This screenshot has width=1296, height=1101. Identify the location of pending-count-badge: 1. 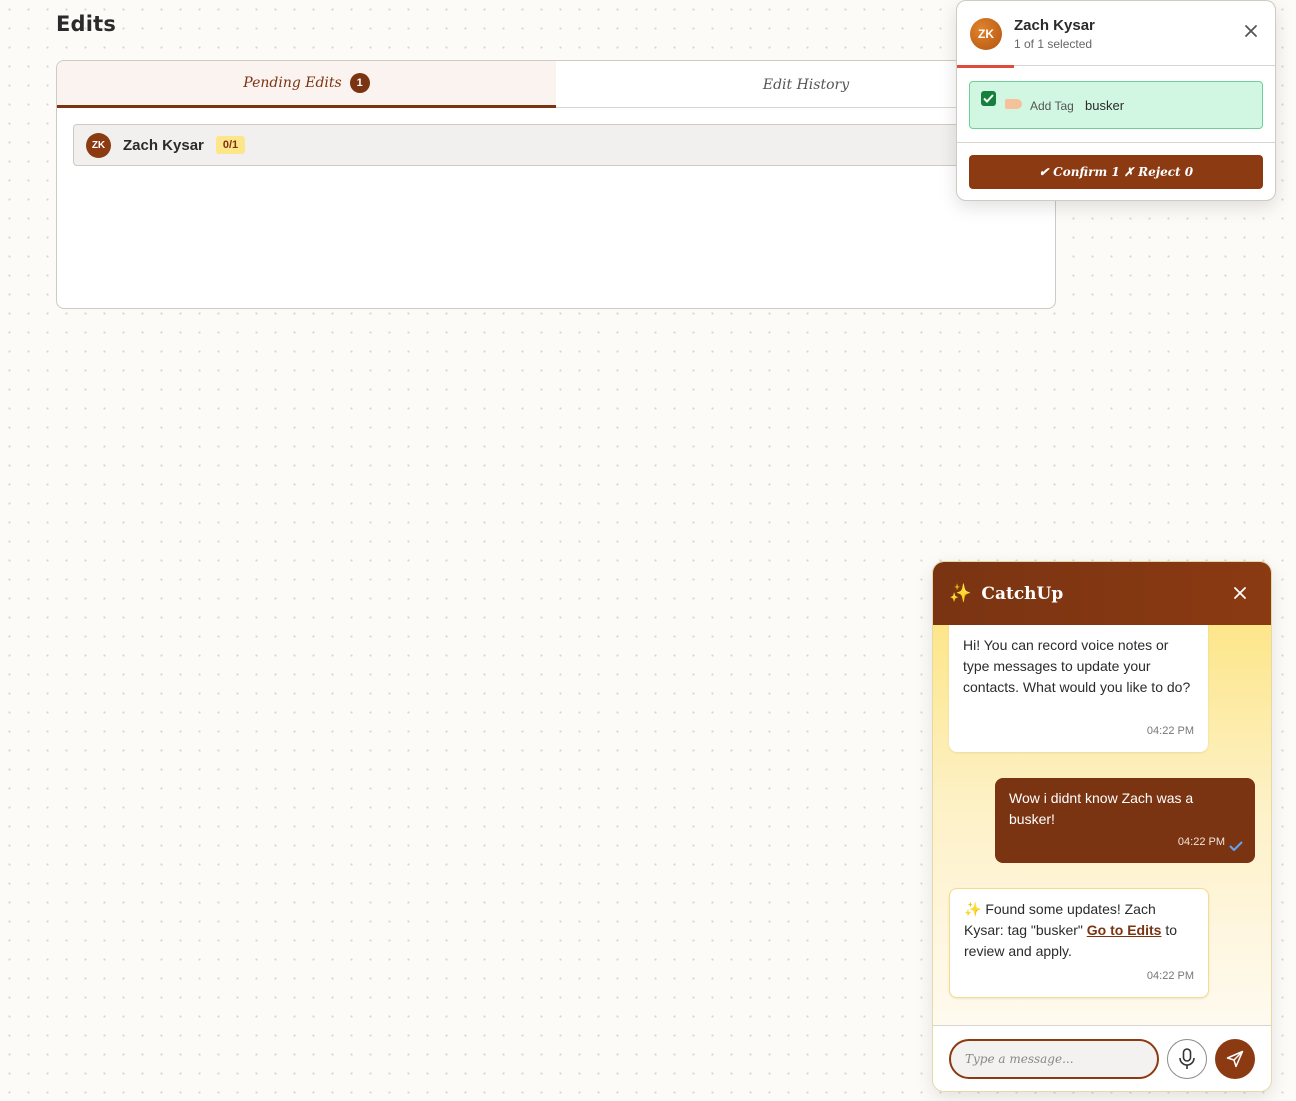
(359, 83).